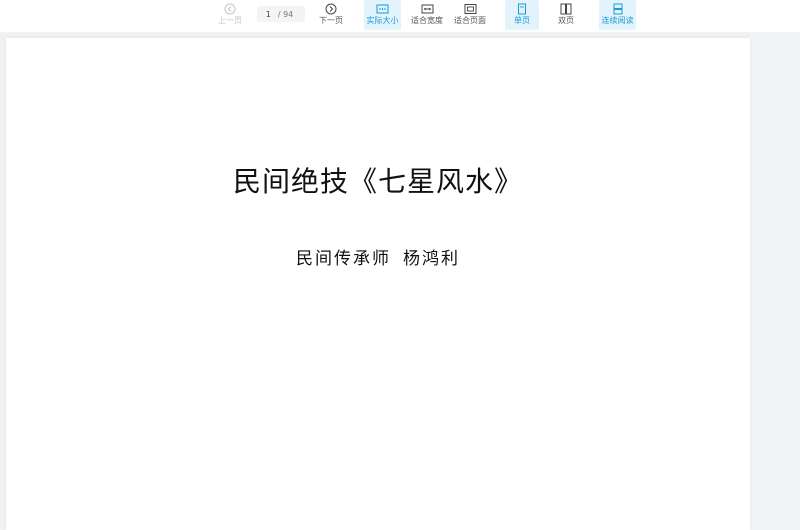 This screenshot has height=530, width=800. Describe the element at coordinates (470, 20) in the screenshot. I see `fit-page-label: 适合页面` at that location.